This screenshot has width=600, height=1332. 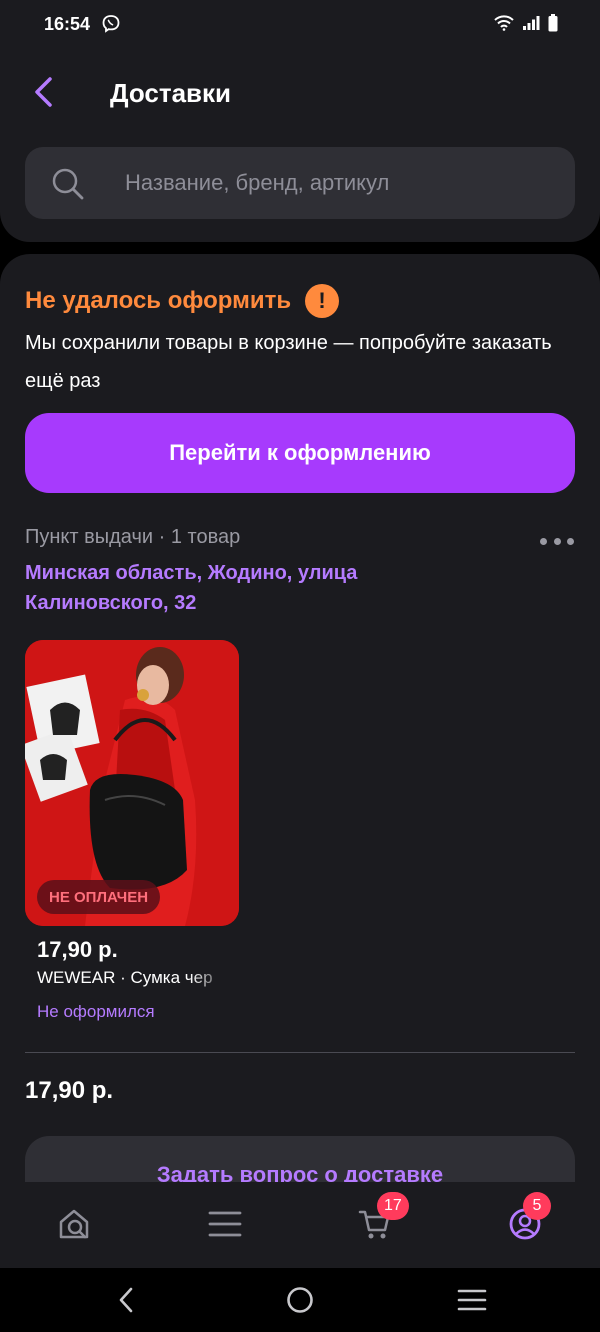 I want to click on system-home-icon, so click(x=300, y=1300).